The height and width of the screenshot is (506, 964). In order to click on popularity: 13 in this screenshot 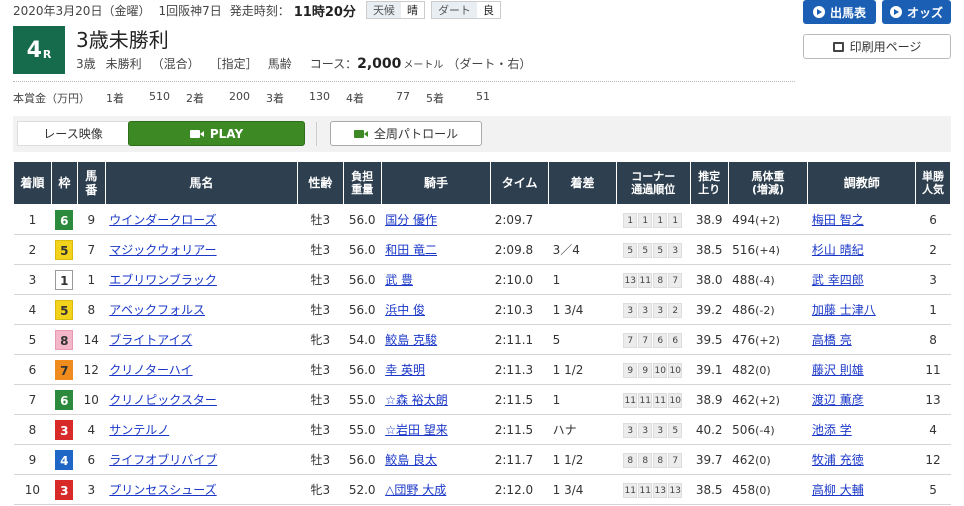, I will do `click(933, 399)`.